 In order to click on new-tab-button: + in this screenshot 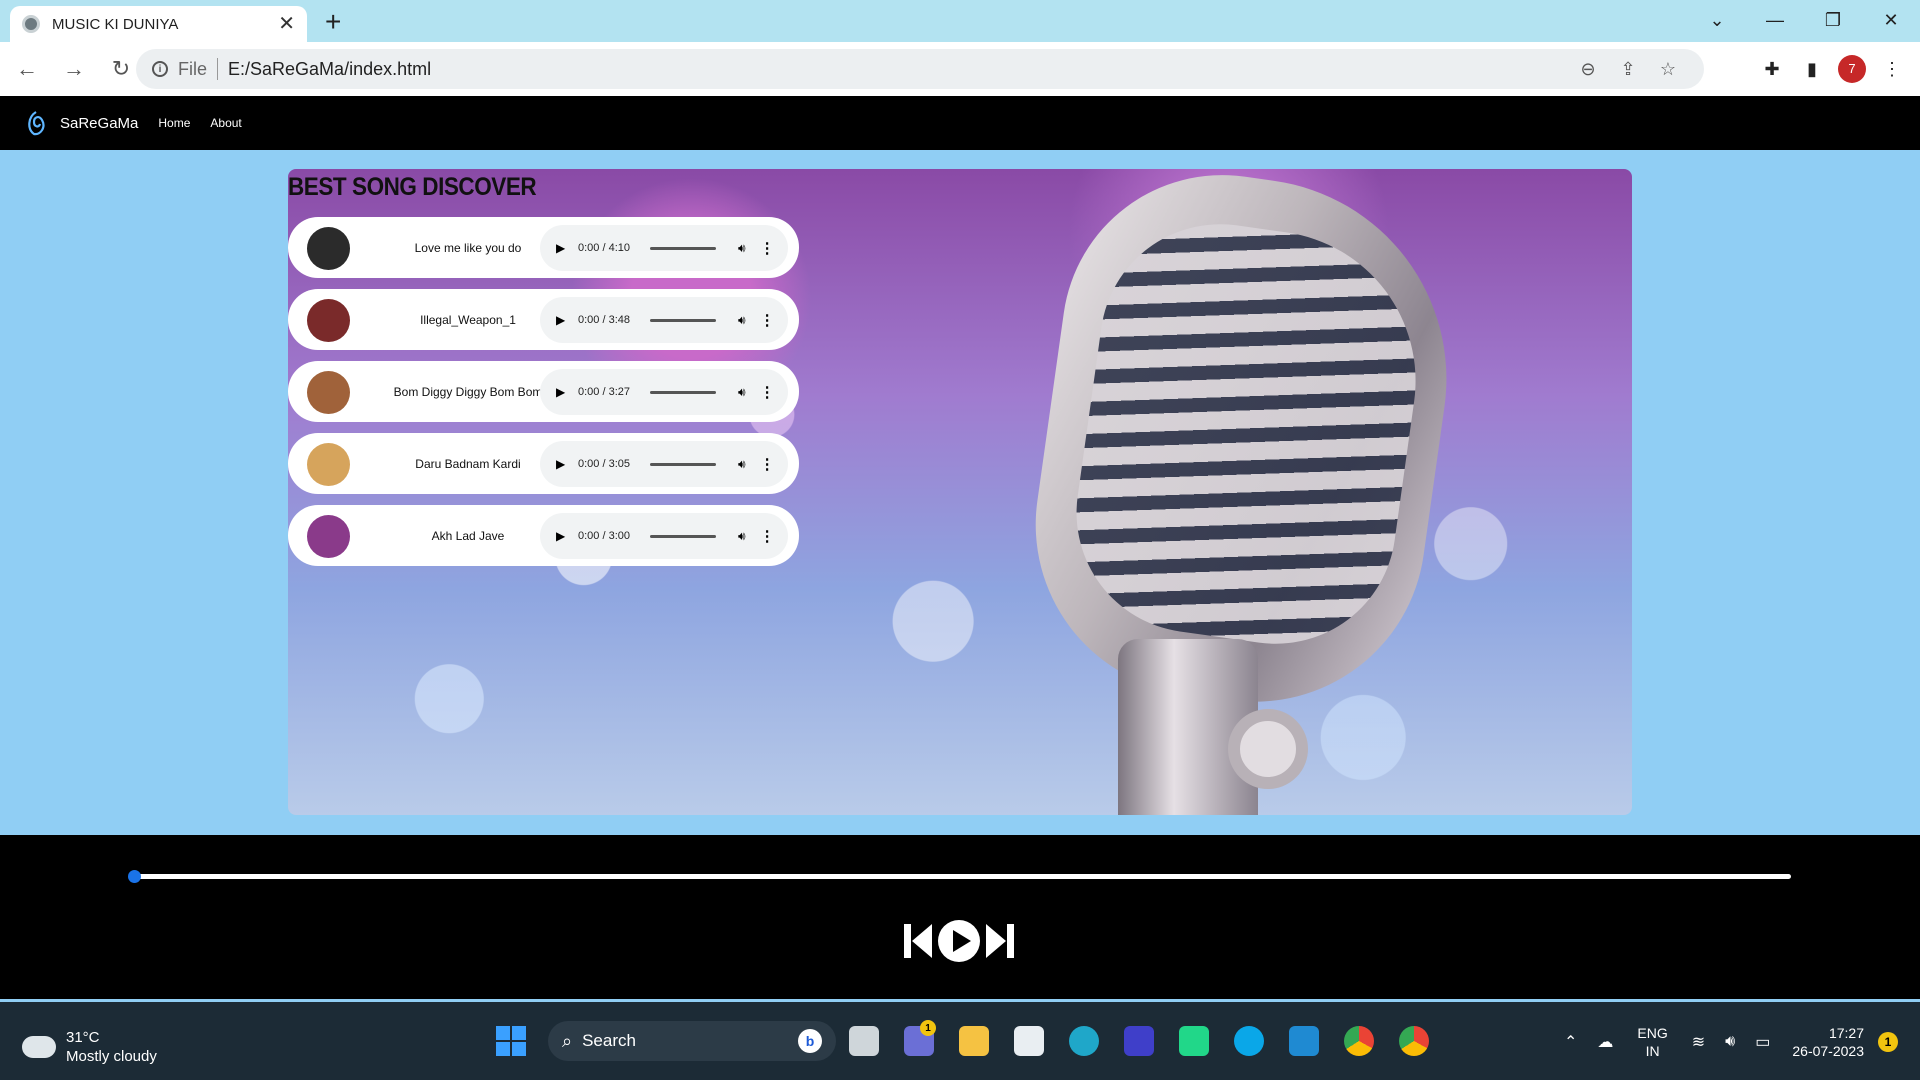, I will do `click(333, 22)`.